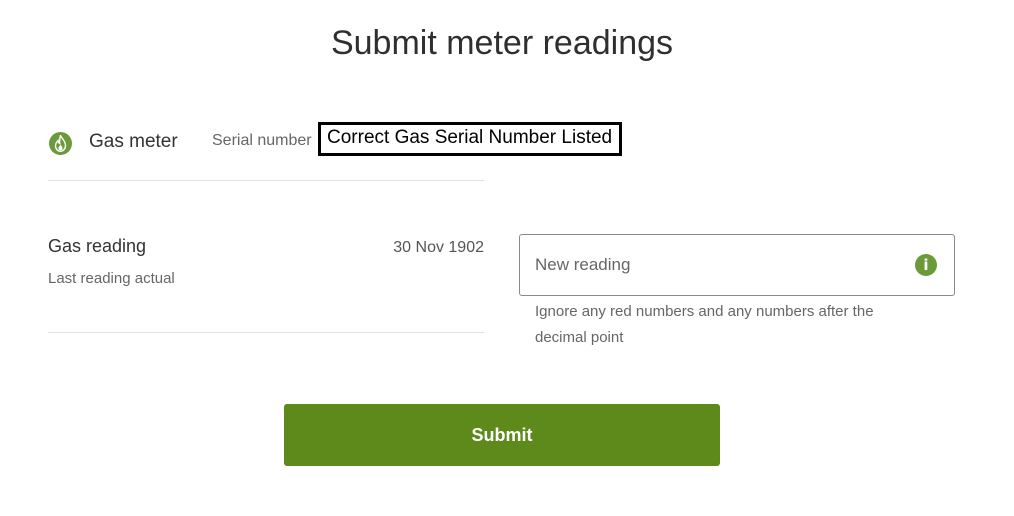  I want to click on last-reading-date: 30 Nov 1902, so click(438, 247).